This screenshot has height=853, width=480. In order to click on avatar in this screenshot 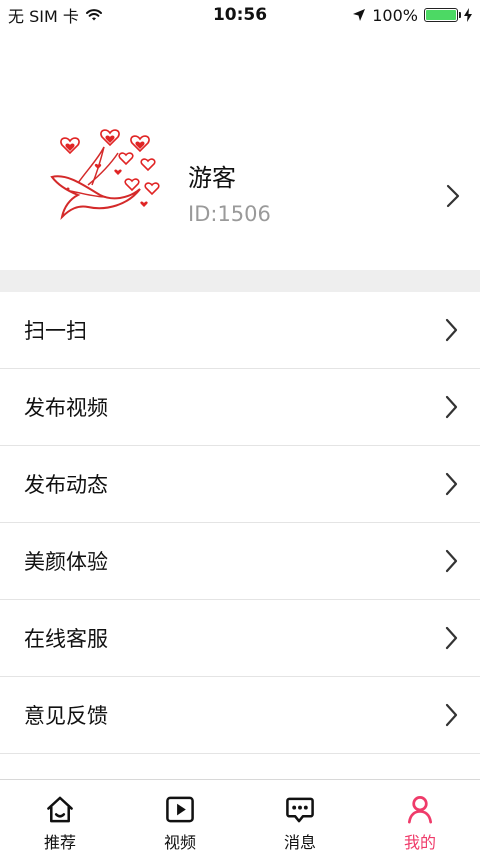, I will do `click(105, 175)`.